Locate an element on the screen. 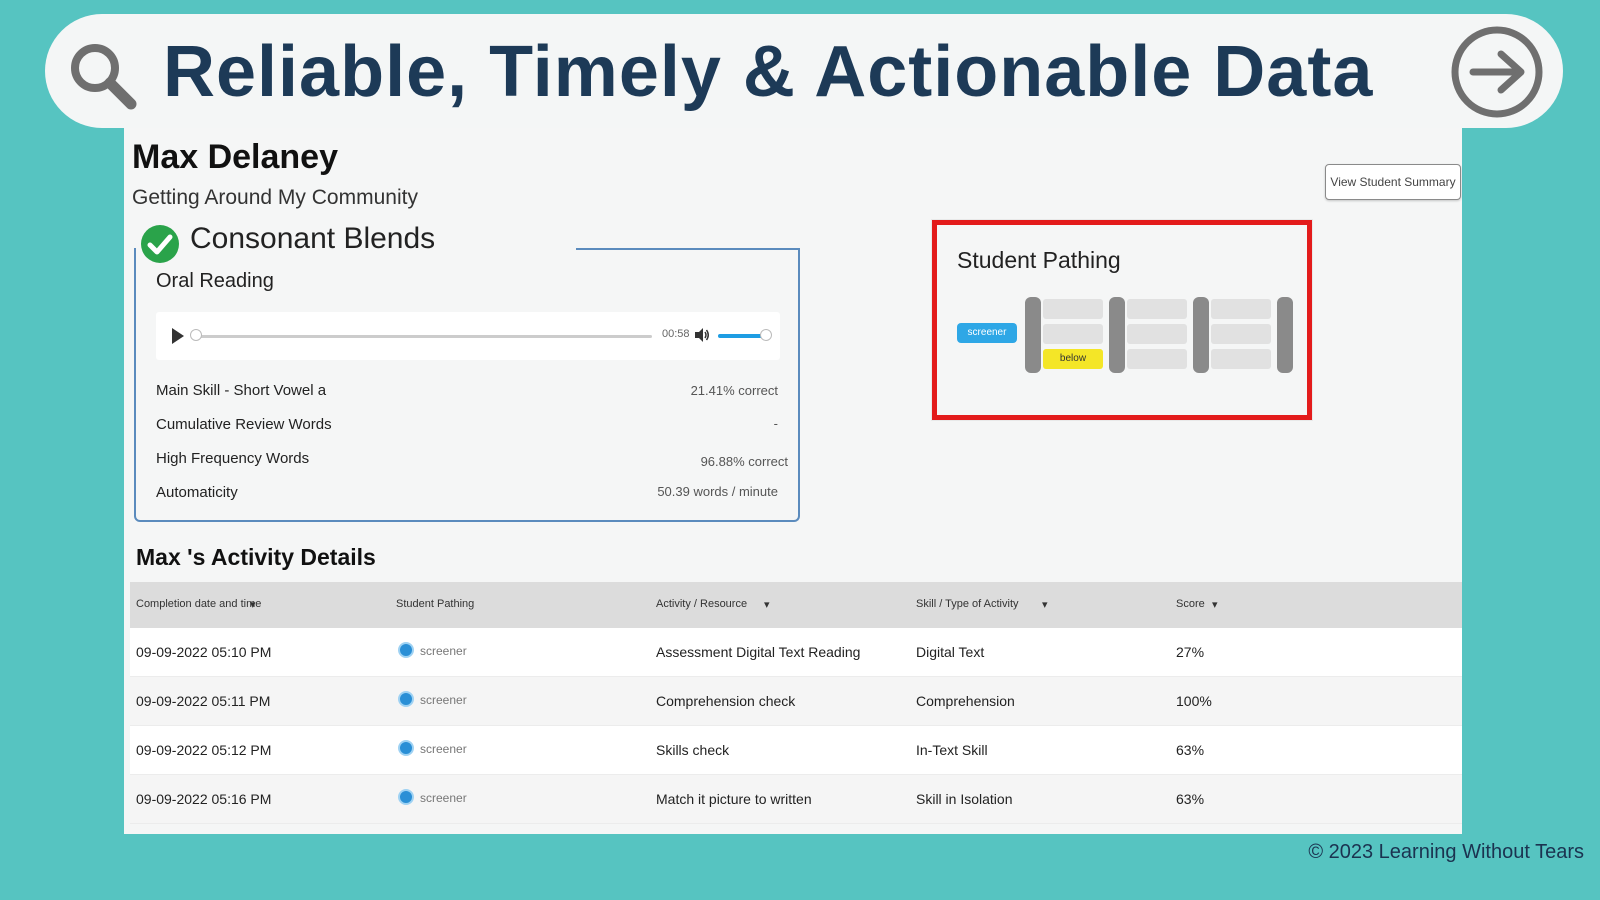 The image size is (1600, 900). unit-name: Getting Around My Community is located at coordinates (275, 197).